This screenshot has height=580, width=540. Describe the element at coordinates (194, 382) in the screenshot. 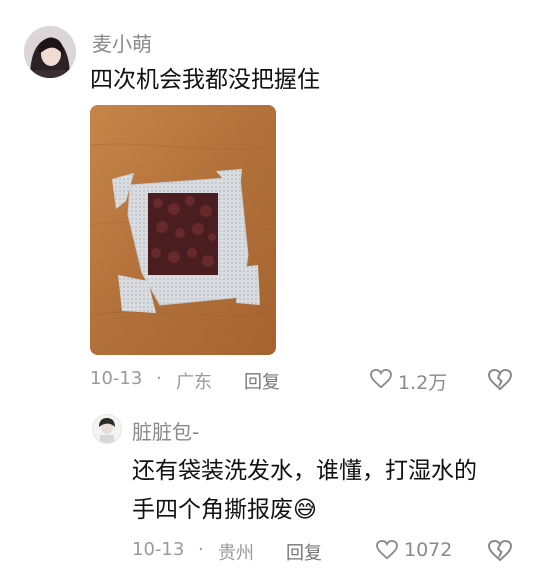

I see `comment-location: 广东` at that location.